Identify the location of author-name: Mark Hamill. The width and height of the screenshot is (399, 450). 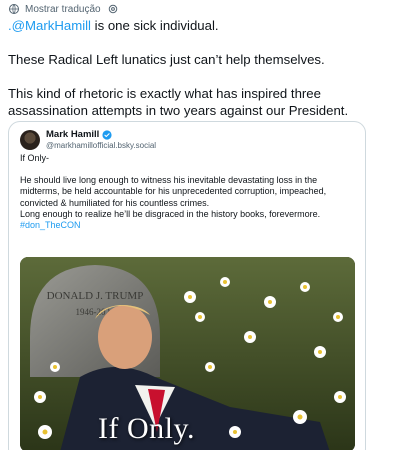
(72, 135).